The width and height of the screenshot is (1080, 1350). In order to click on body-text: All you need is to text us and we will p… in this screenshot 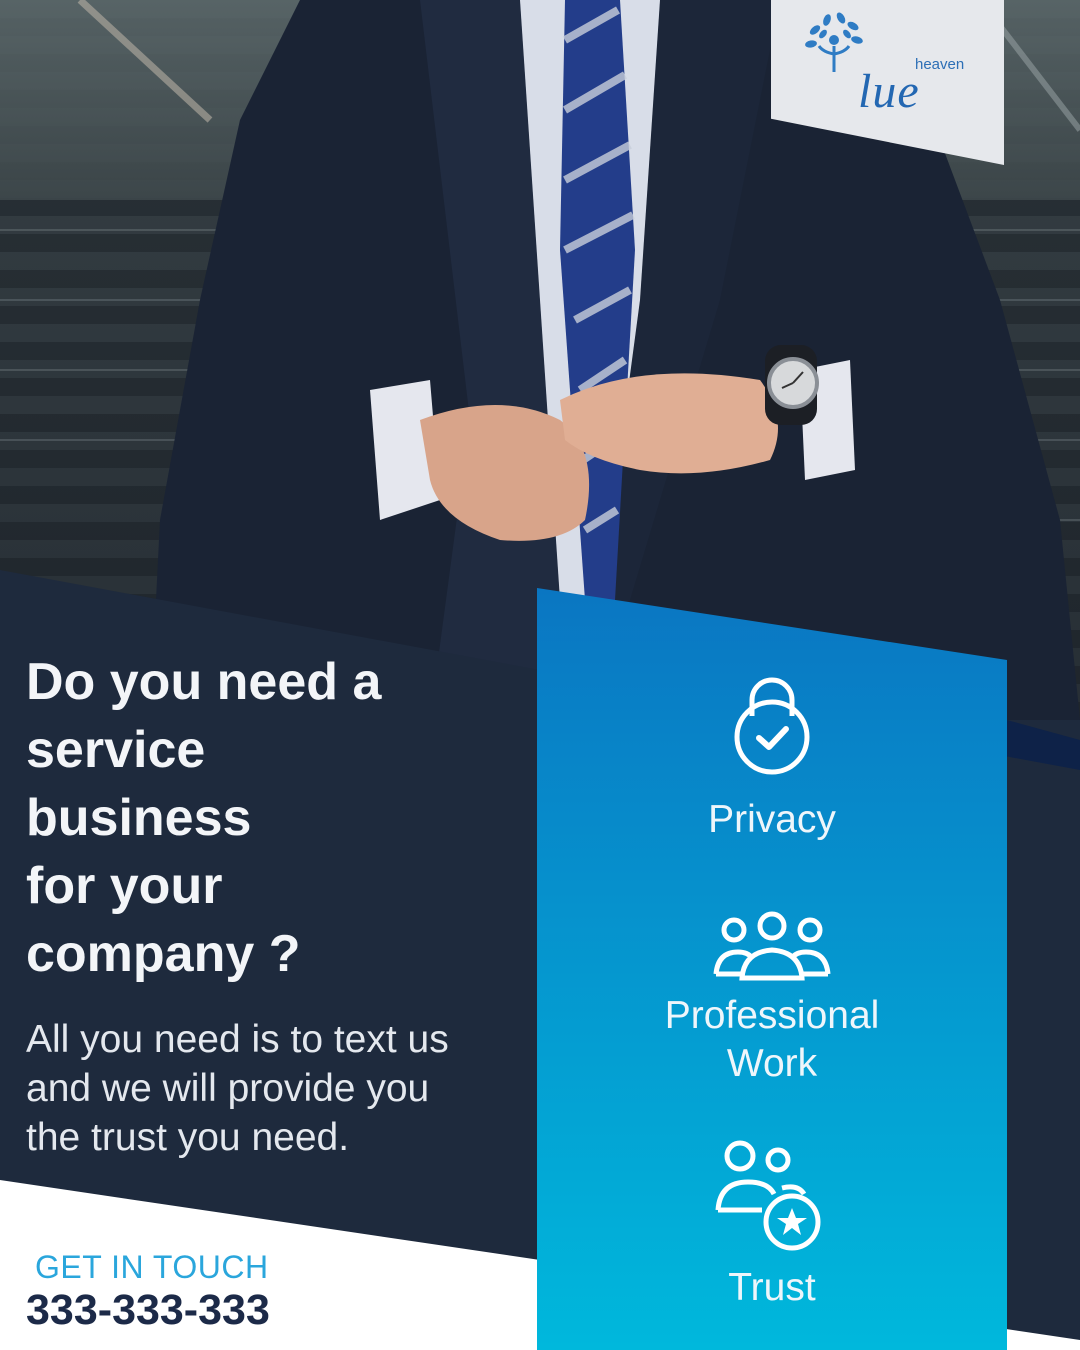, I will do `click(237, 1088)`.